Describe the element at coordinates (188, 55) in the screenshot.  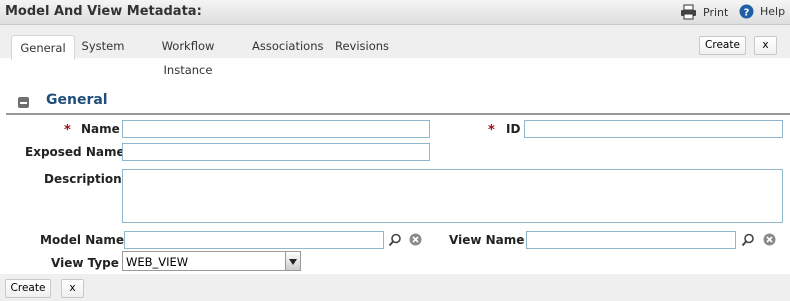
I see `tab-workflow-instance: Workflow Instance` at that location.